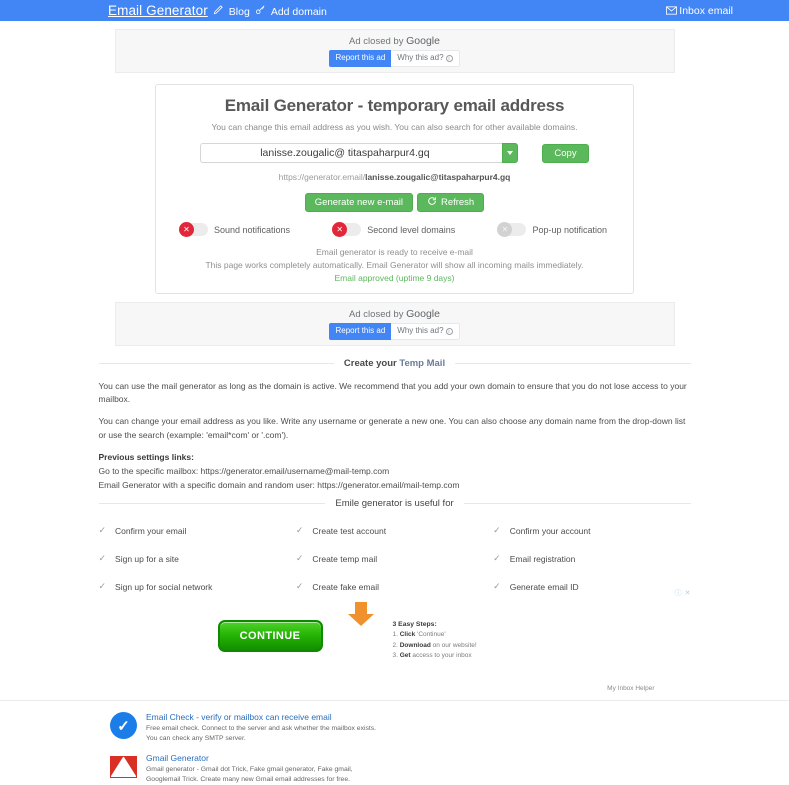 The width and height of the screenshot is (789, 785). I want to click on generate-new-email-button: Generate new e-mail, so click(358, 202).